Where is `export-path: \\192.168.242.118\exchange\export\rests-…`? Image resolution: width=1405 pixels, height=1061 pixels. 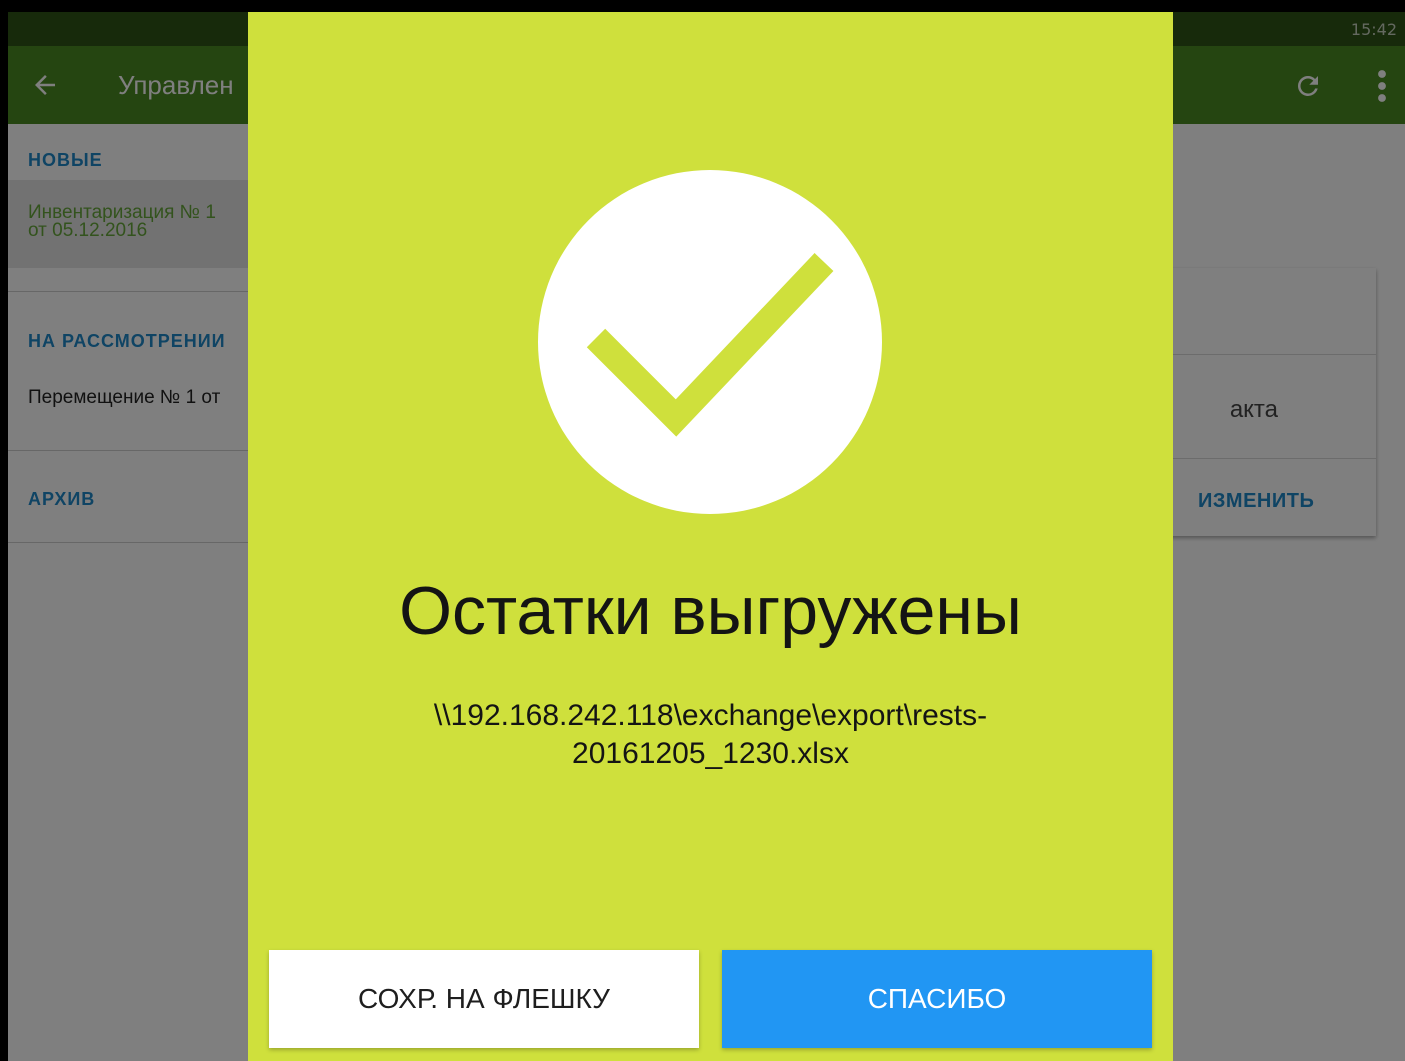 export-path: \\192.168.242.118\exchange\export\rests-… is located at coordinates (710, 734).